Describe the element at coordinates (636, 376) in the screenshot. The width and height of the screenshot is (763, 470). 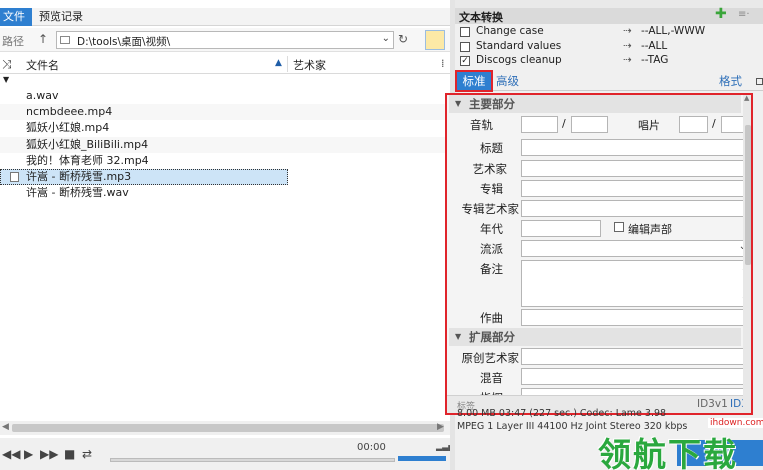
I see `remixer-input` at that location.